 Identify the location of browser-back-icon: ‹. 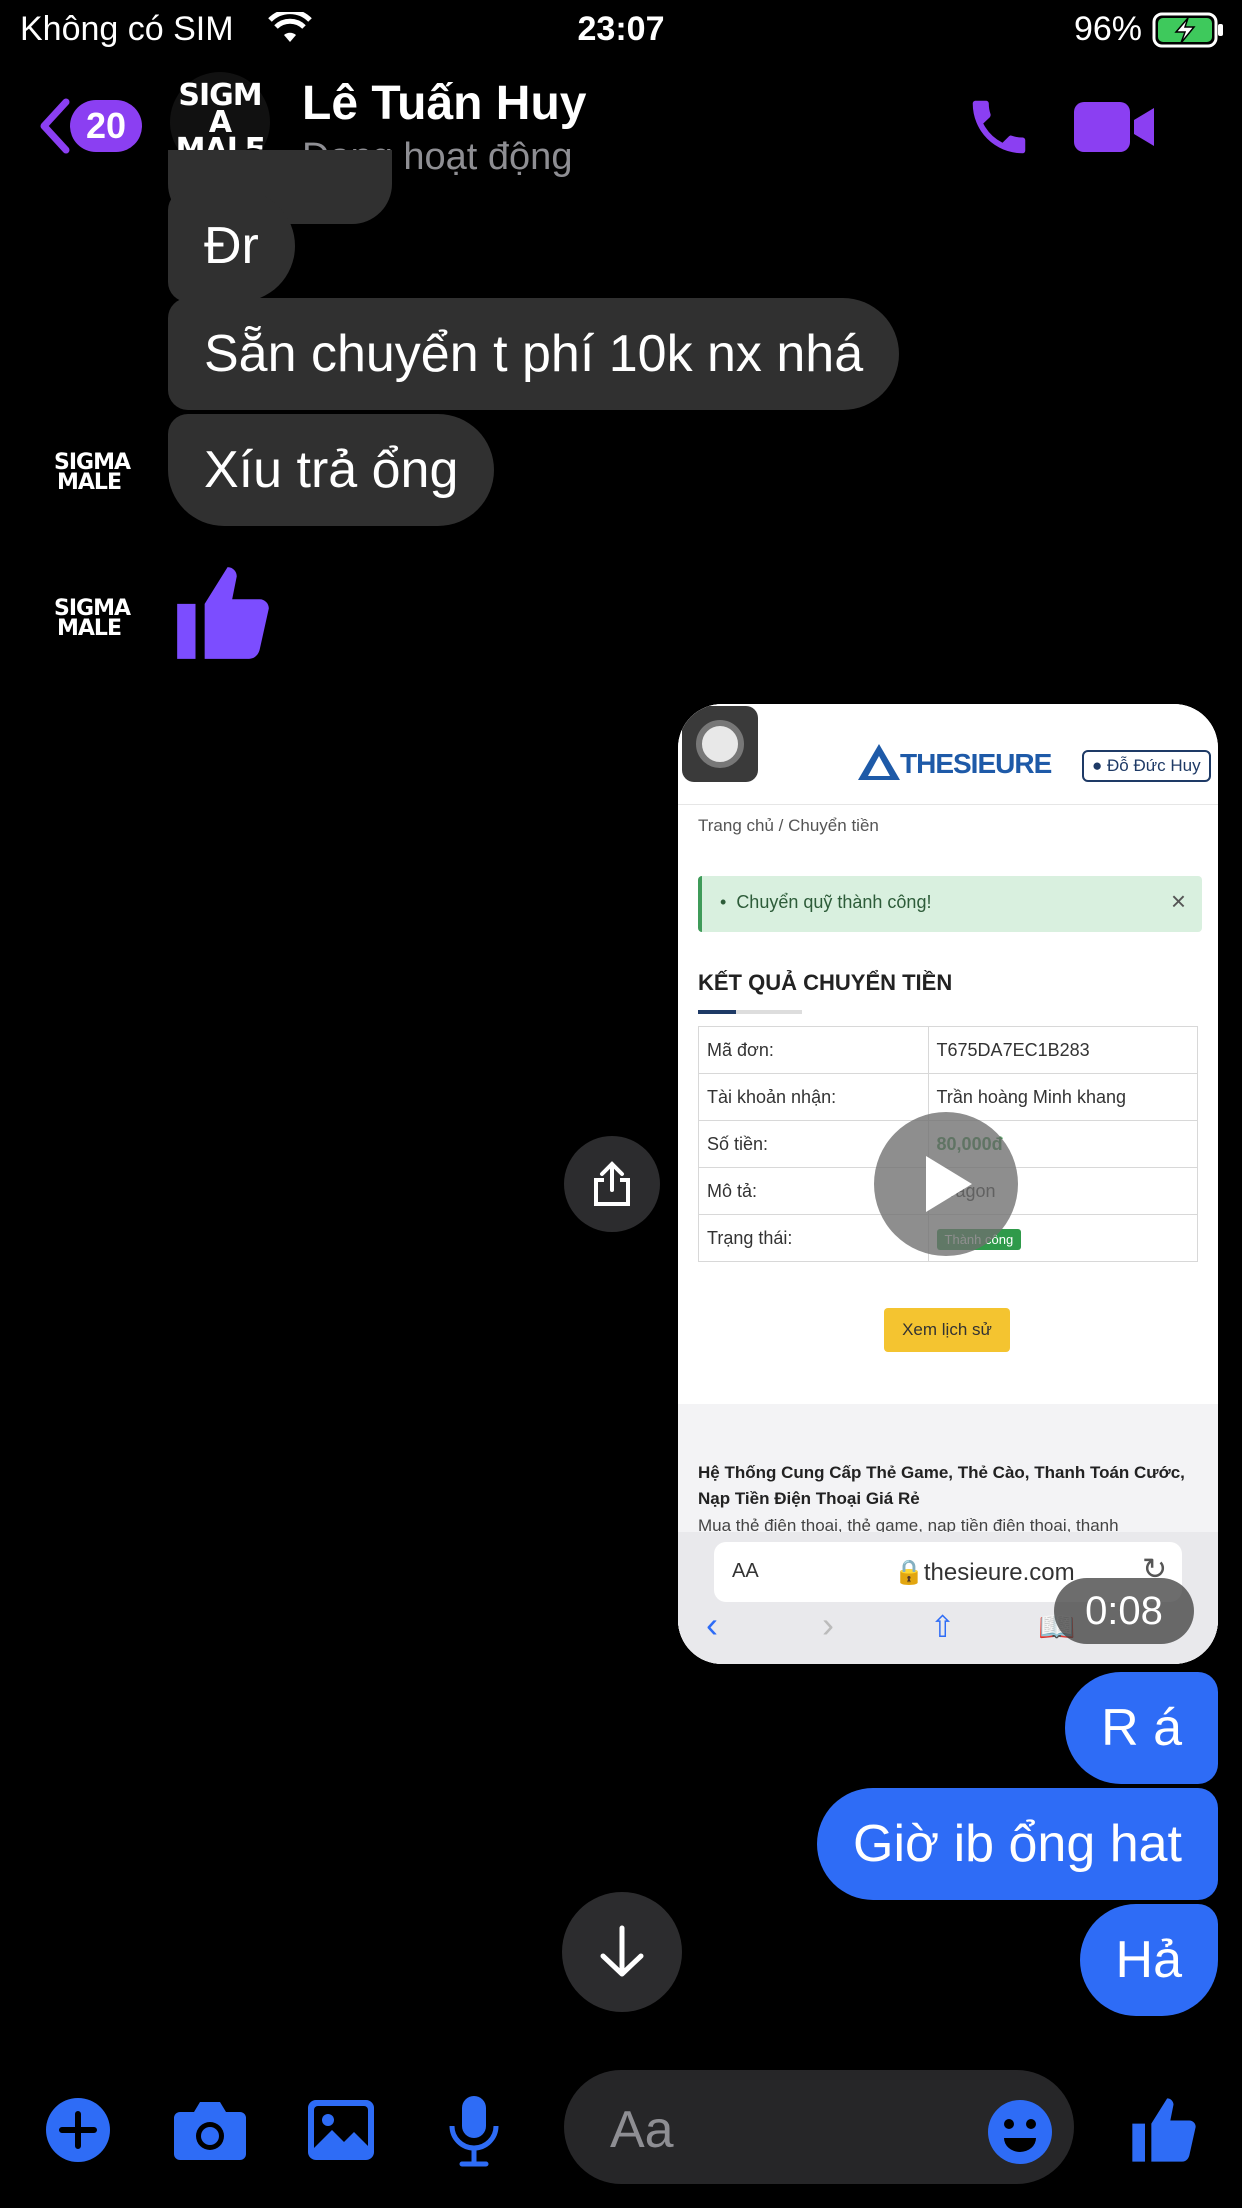
(712, 1624).